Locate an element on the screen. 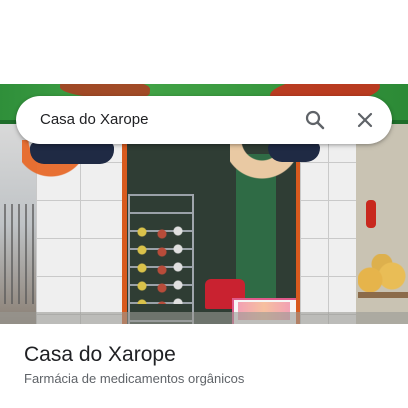 The image size is (408, 408). railing is located at coordinates (19, 254).